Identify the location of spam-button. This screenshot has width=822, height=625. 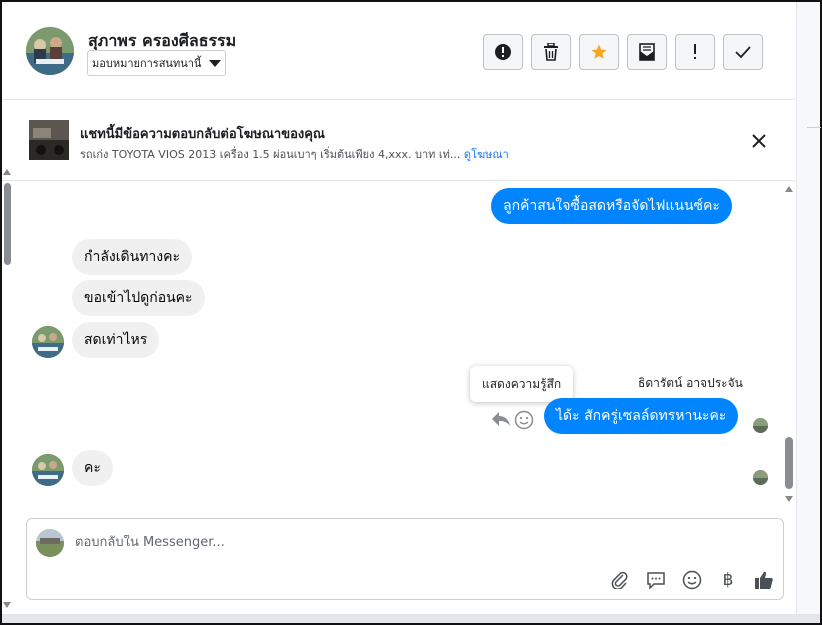
(503, 52).